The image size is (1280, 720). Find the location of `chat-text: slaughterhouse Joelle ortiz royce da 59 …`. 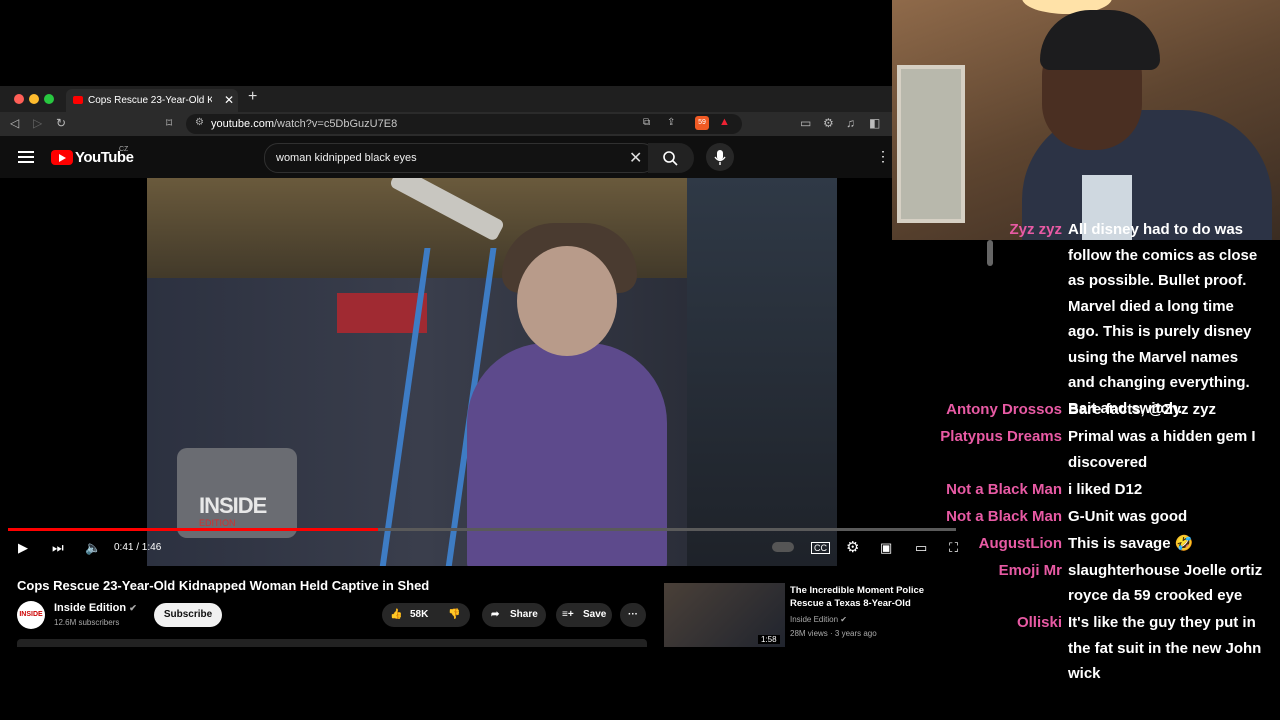

chat-text: slaughterhouse Joelle ortiz royce da 59 … is located at coordinates (1165, 583).